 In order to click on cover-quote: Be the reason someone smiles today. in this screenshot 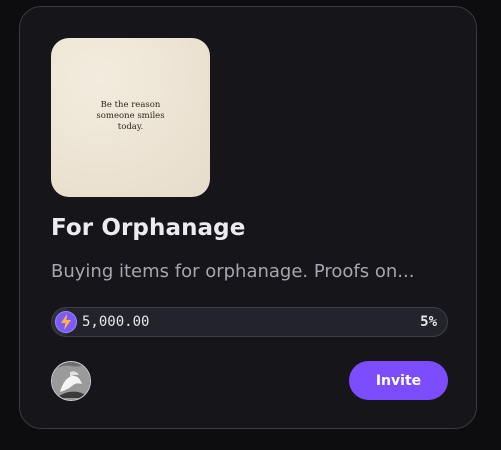, I will do `click(130, 116)`.